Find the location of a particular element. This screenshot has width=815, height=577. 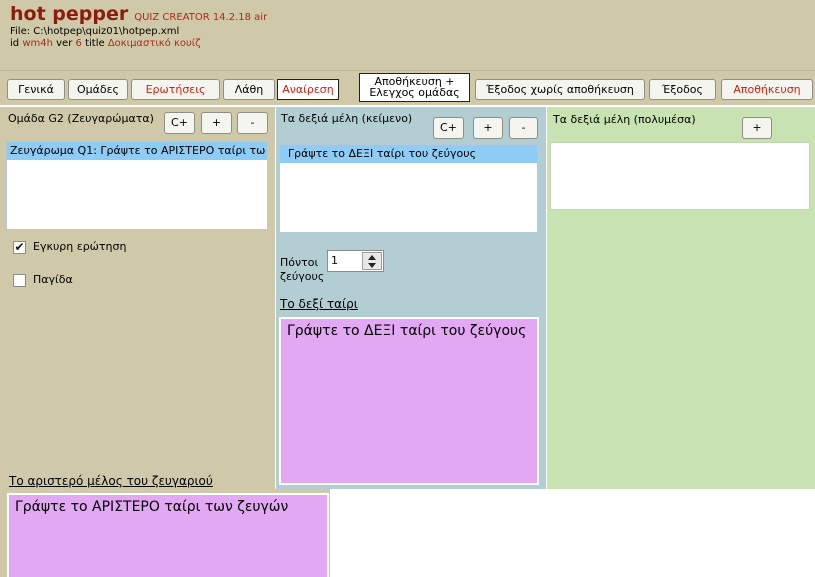

errors-button: Λάθη is located at coordinates (249, 89).